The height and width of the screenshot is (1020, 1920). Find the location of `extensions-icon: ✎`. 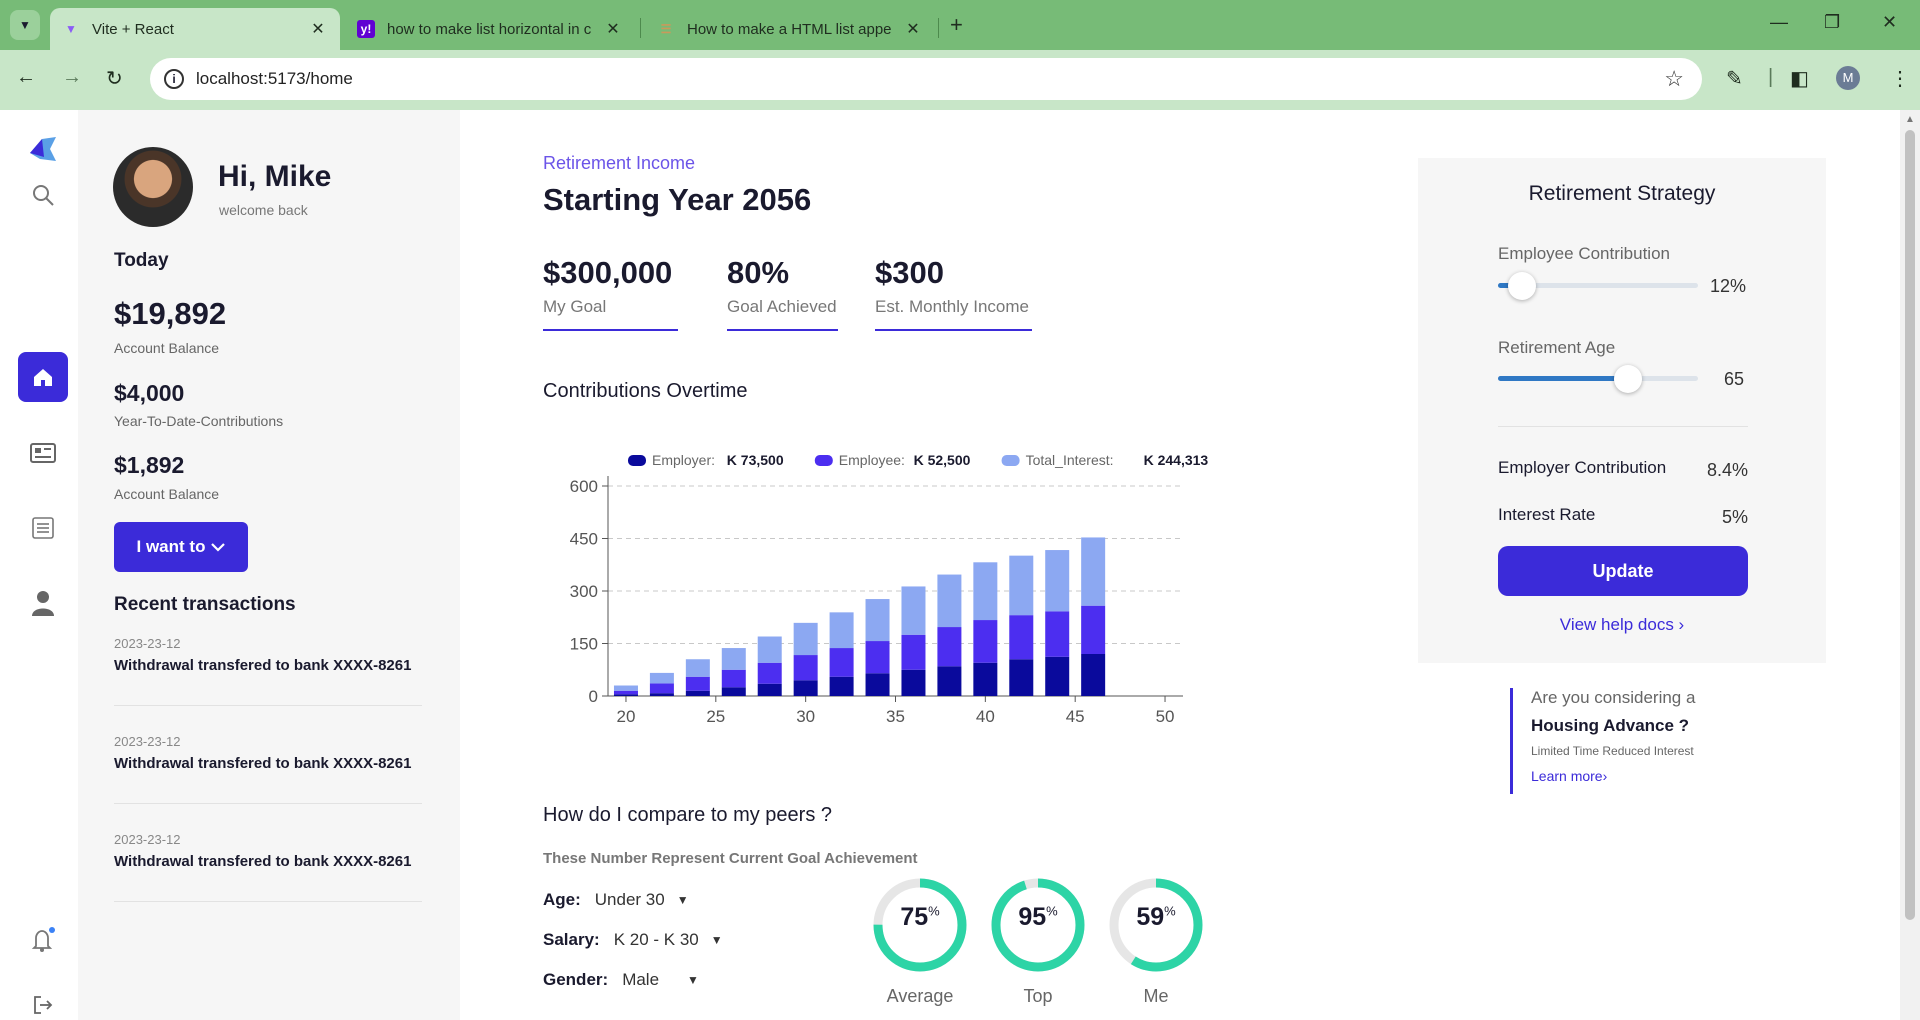

extensions-icon: ✎ is located at coordinates (1734, 78).